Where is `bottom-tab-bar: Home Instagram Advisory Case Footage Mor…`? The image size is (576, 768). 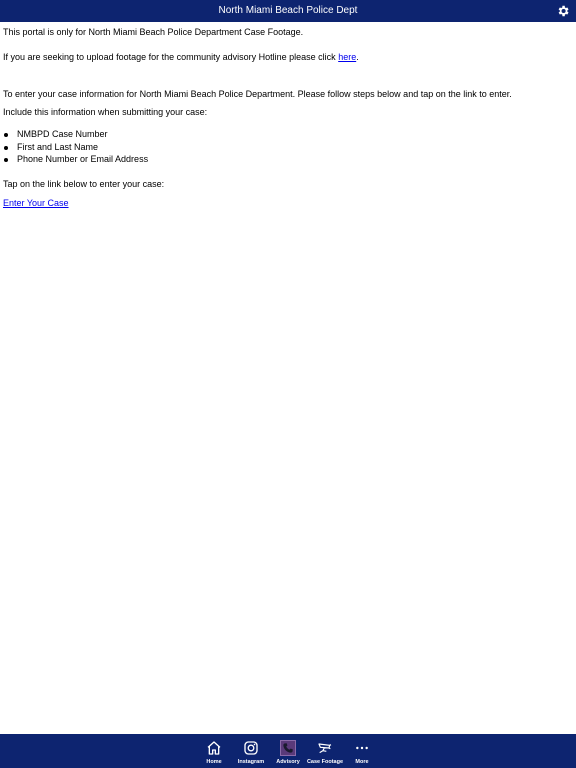
bottom-tab-bar: Home Instagram Advisory Case Footage Mor… is located at coordinates (288, 751).